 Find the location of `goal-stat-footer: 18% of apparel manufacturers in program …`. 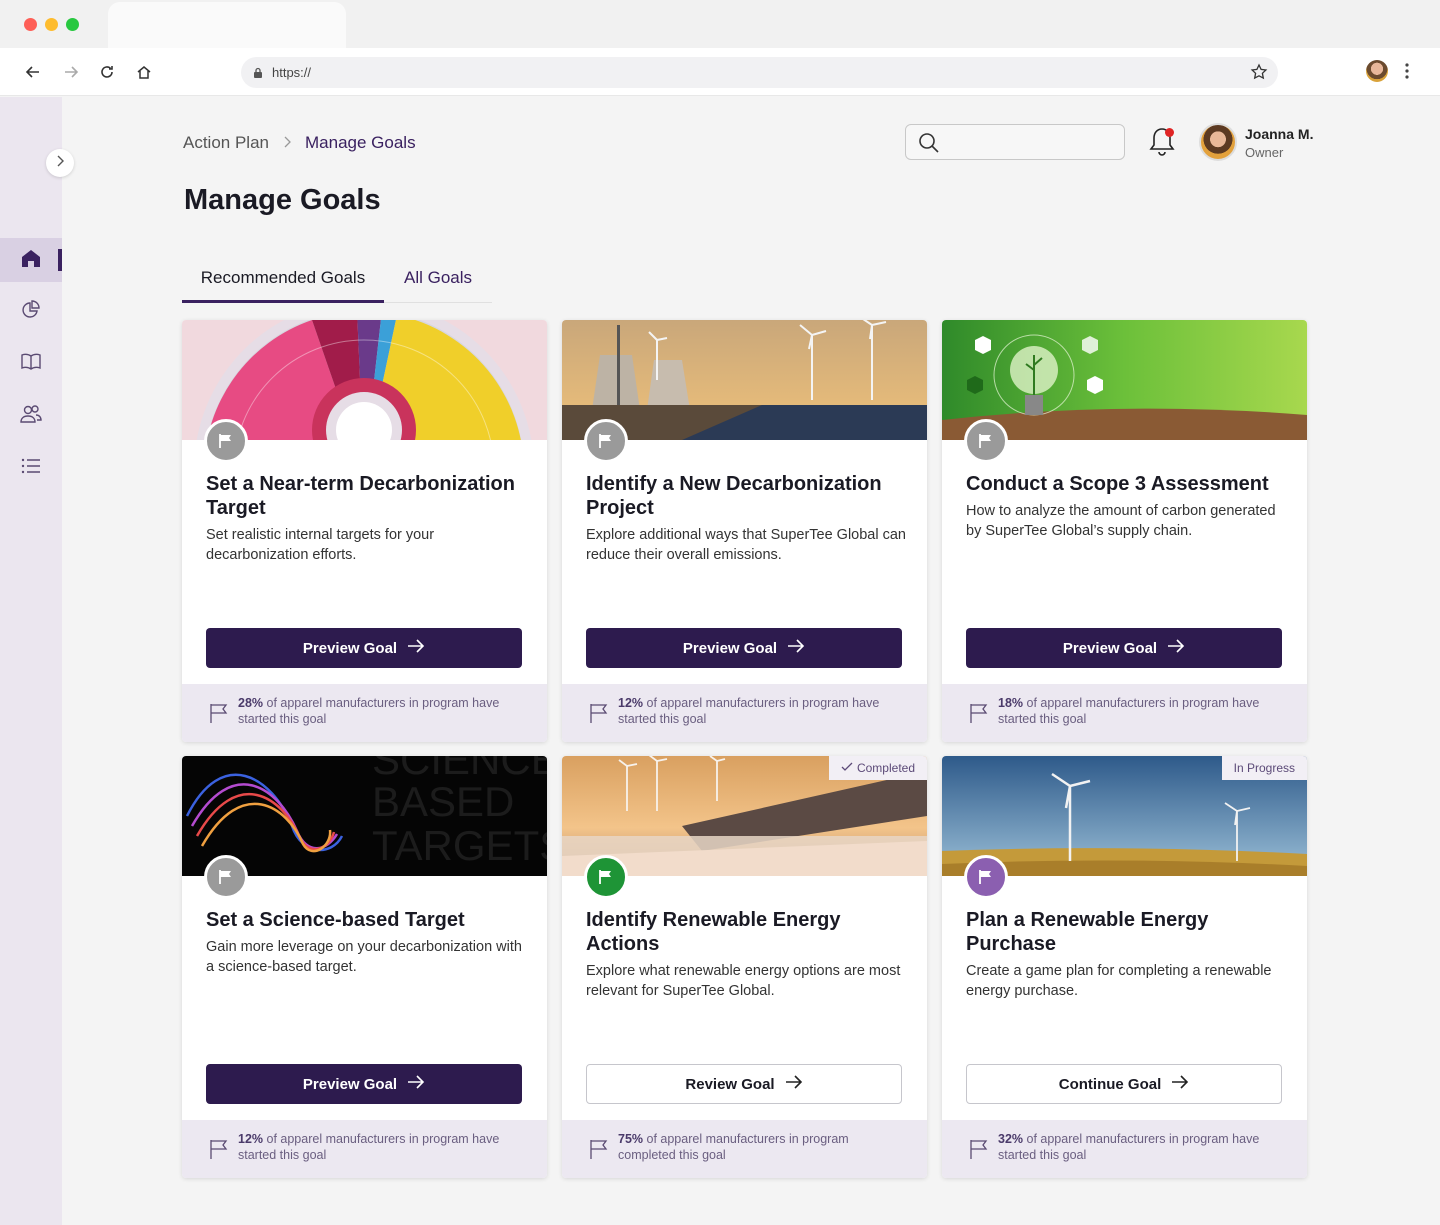

goal-stat-footer: 18% of apparel manufacturers in program … is located at coordinates (1124, 713).